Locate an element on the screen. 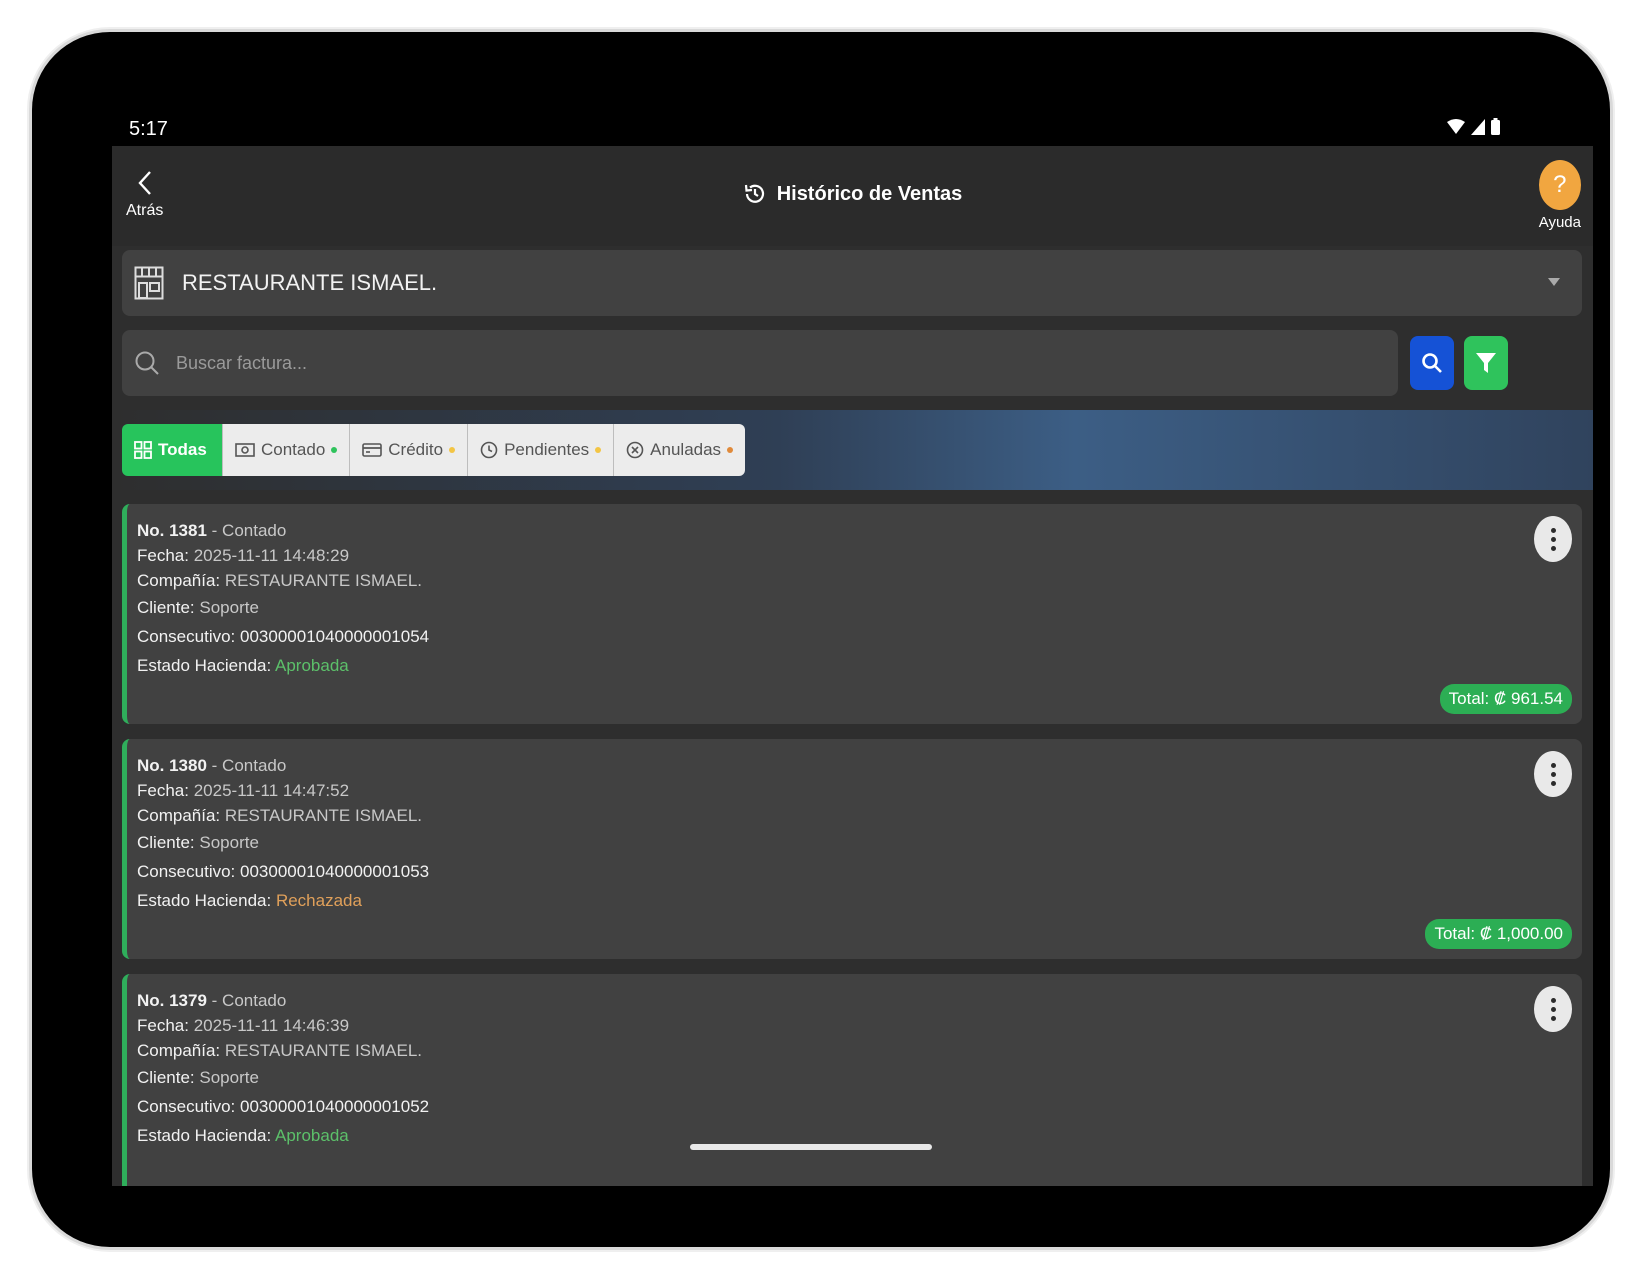 The height and width of the screenshot is (1283, 1644). page-title: Histórico de Ventas is located at coordinates (852, 194).